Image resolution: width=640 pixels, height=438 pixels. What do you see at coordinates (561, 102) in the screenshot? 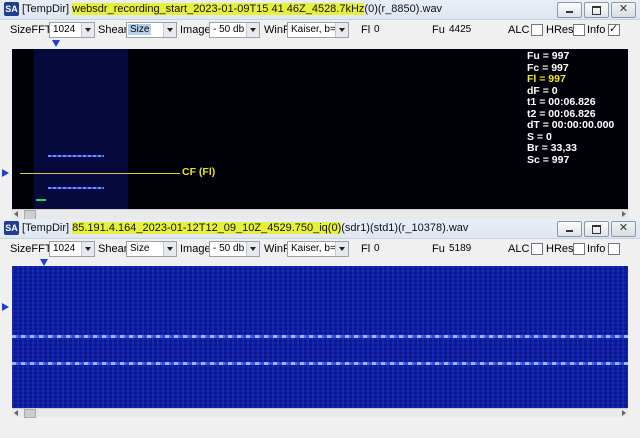
I see `stat-t1: t1 = 00:06.826` at bounding box center [561, 102].